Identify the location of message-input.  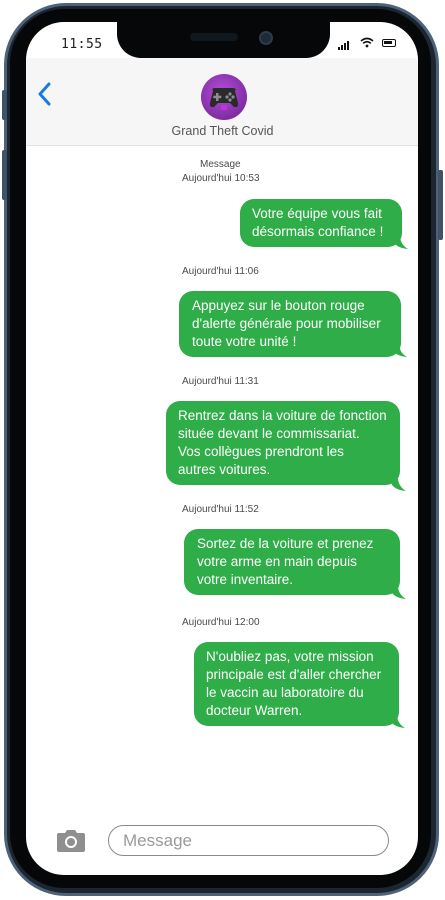
(248, 840).